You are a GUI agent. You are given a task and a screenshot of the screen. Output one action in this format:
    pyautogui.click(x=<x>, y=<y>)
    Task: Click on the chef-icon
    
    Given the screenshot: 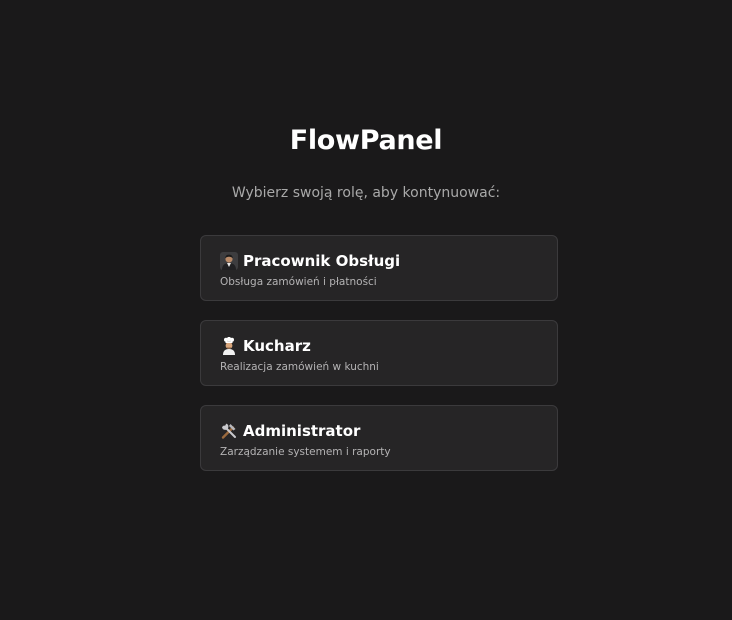 What is the action you would take?
    pyautogui.click(x=229, y=346)
    